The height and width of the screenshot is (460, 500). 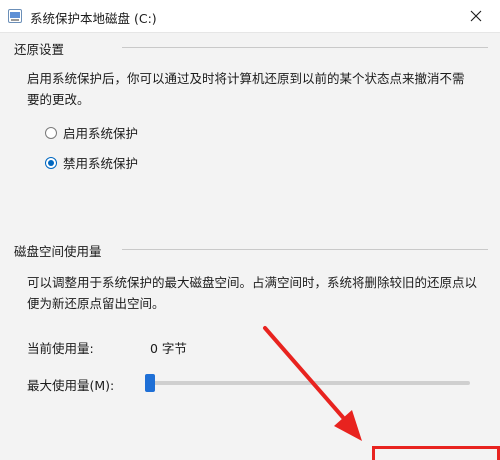 What do you see at coordinates (312, 383) in the screenshot?
I see `annotation-arrow` at bounding box center [312, 383].